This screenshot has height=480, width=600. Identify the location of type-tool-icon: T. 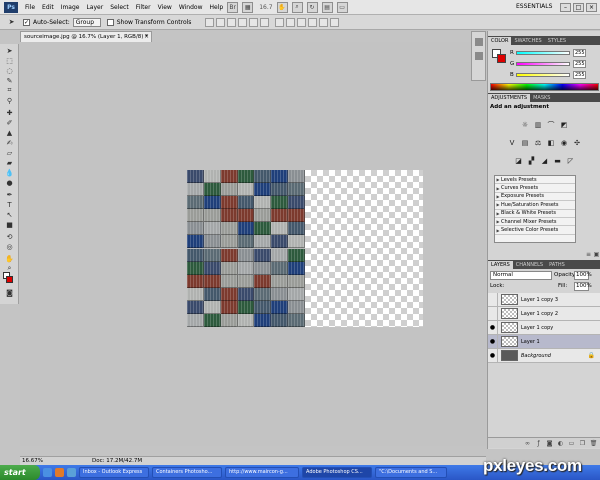
(9, 204).